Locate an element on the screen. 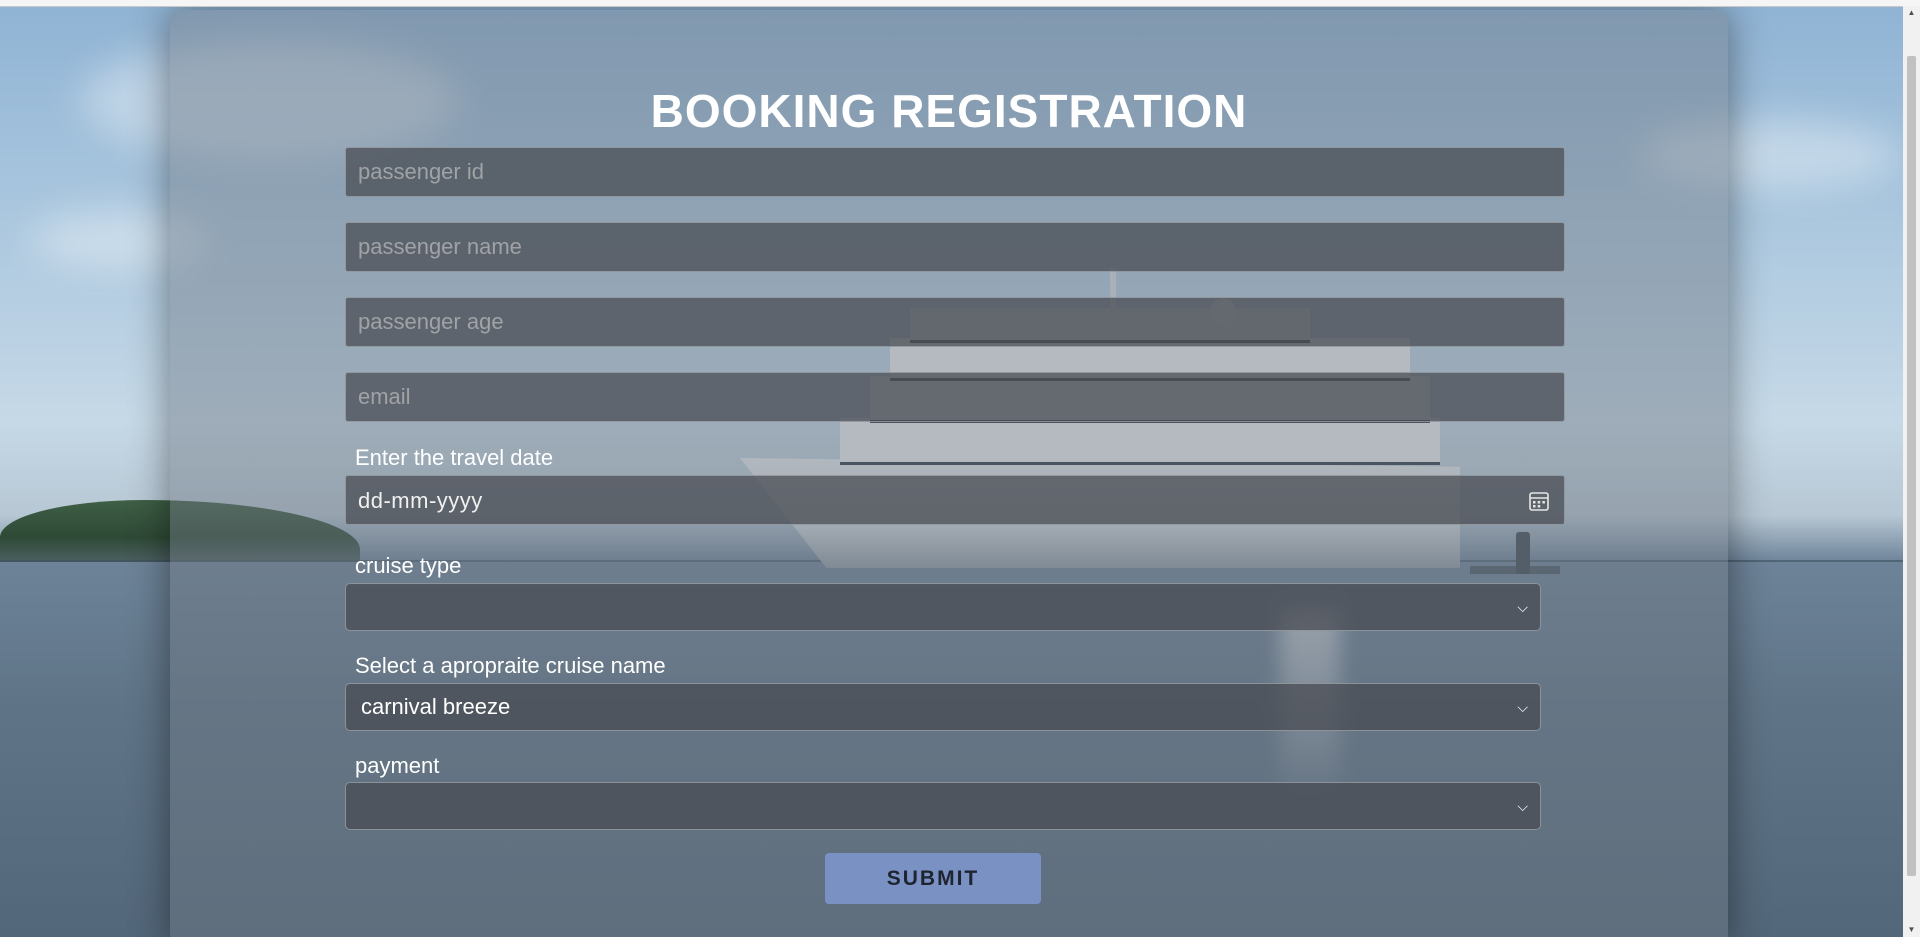 Image resolution: width=1920 pixels, height=937 pixels. passenger-age-input is located at coordinates (955, 322).